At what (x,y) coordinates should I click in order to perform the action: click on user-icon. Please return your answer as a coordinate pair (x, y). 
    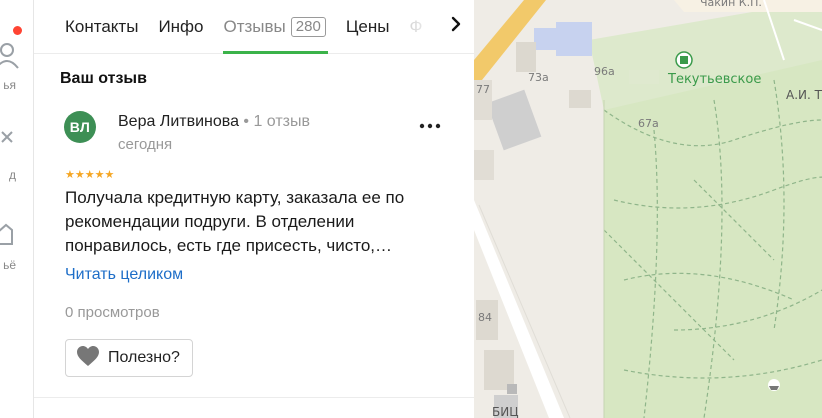
    Looking at the image, I should click on (11, 58).